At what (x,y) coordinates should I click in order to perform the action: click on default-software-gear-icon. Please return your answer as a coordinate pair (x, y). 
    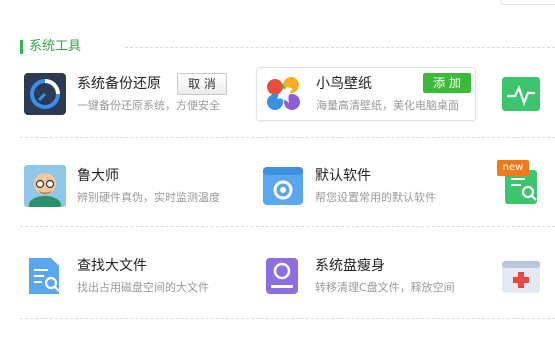
    Looking at the image, I should click on (283, 186).